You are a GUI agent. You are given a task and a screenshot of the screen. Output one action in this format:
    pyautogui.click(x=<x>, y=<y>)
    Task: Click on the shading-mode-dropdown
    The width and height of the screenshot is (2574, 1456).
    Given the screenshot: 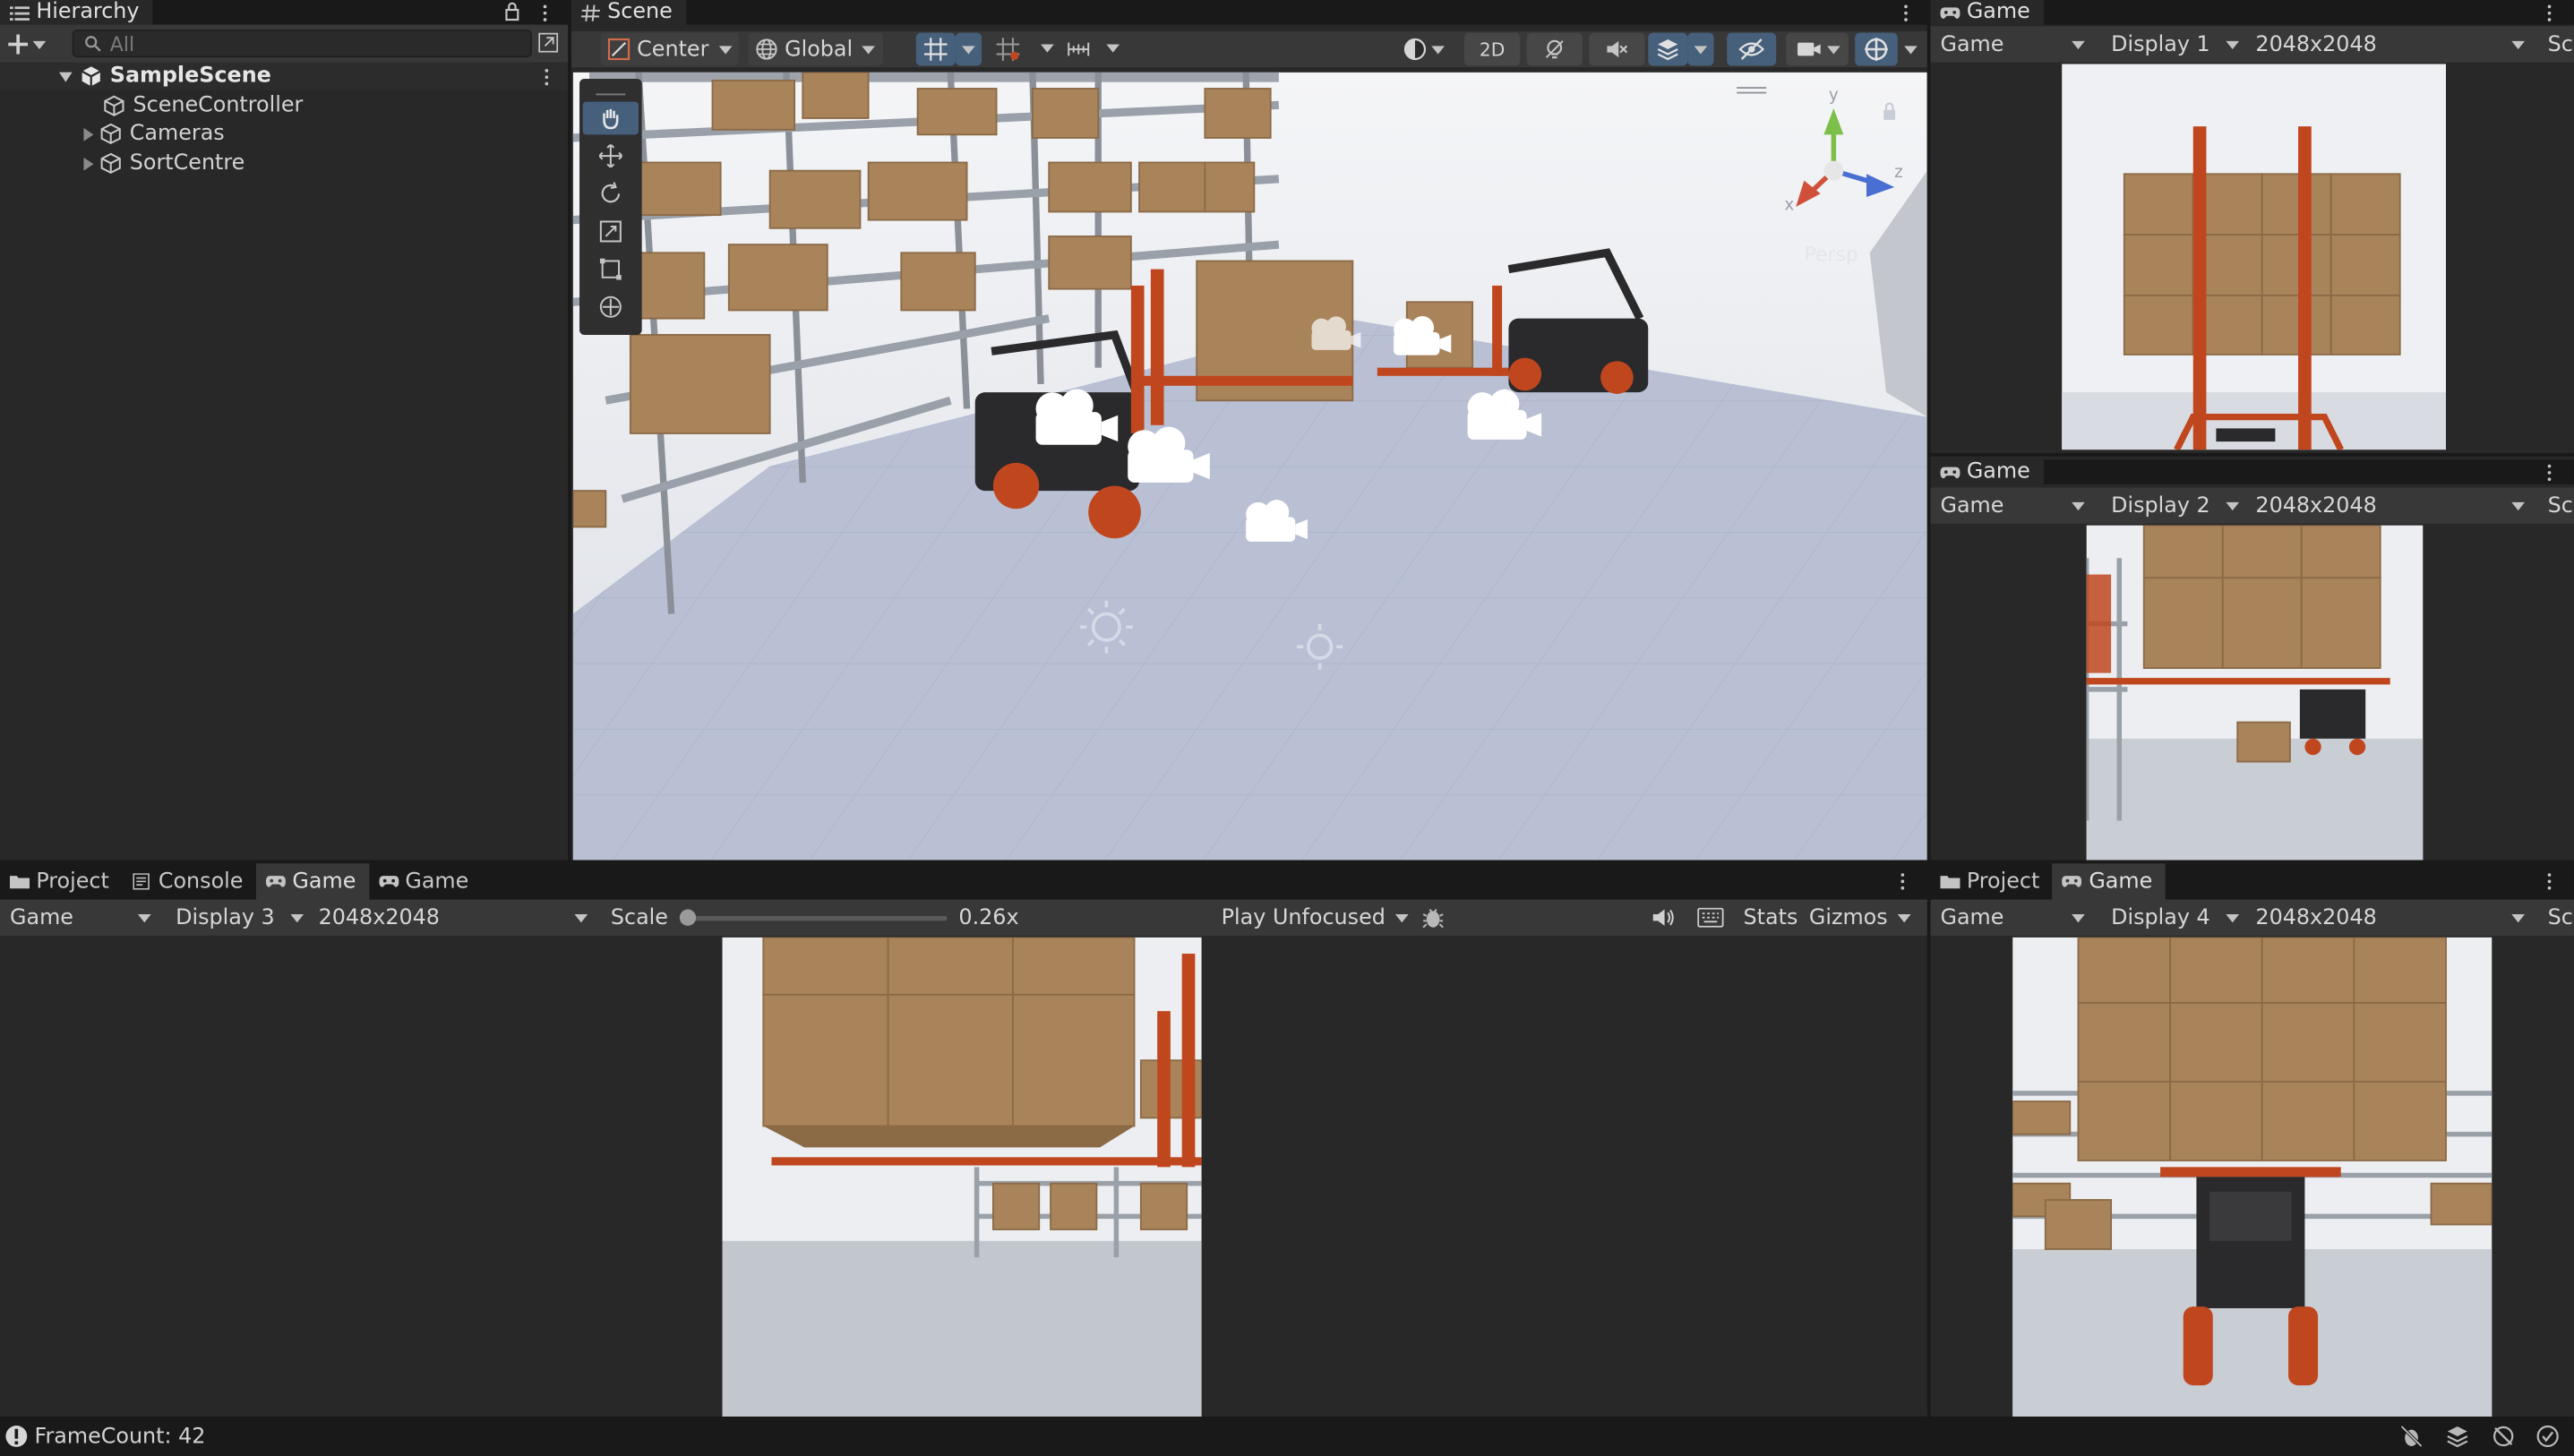 What is the action you would take?
    pyautogui.click(x=1423, y=49)
    